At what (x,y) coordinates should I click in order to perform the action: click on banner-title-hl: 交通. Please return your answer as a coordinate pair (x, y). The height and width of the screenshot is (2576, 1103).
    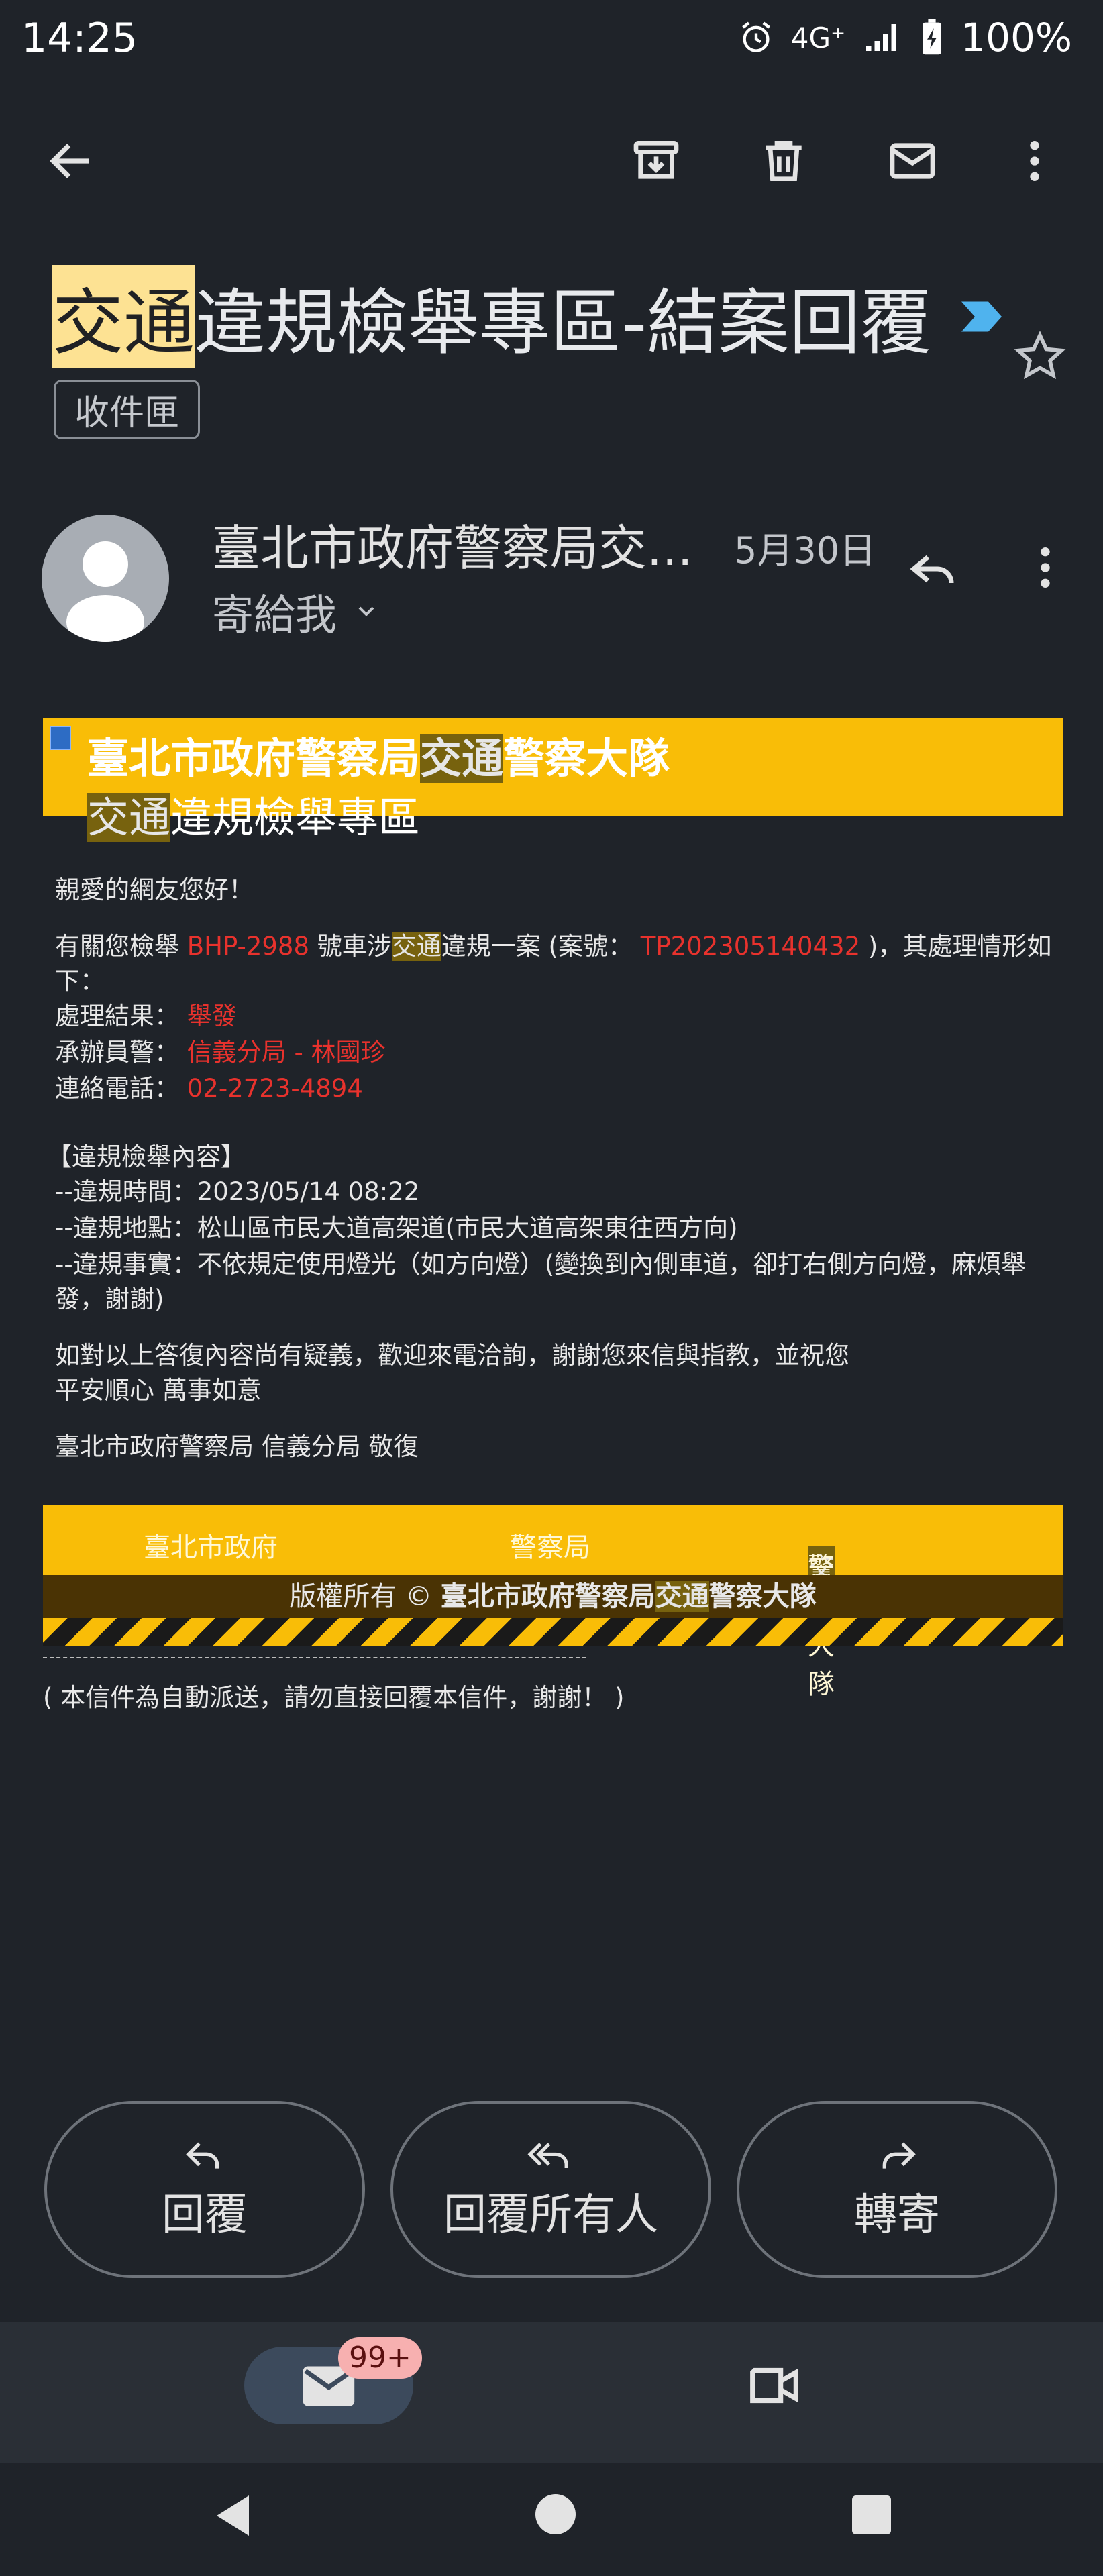
    Looking at the image, I should click on (462, 758).